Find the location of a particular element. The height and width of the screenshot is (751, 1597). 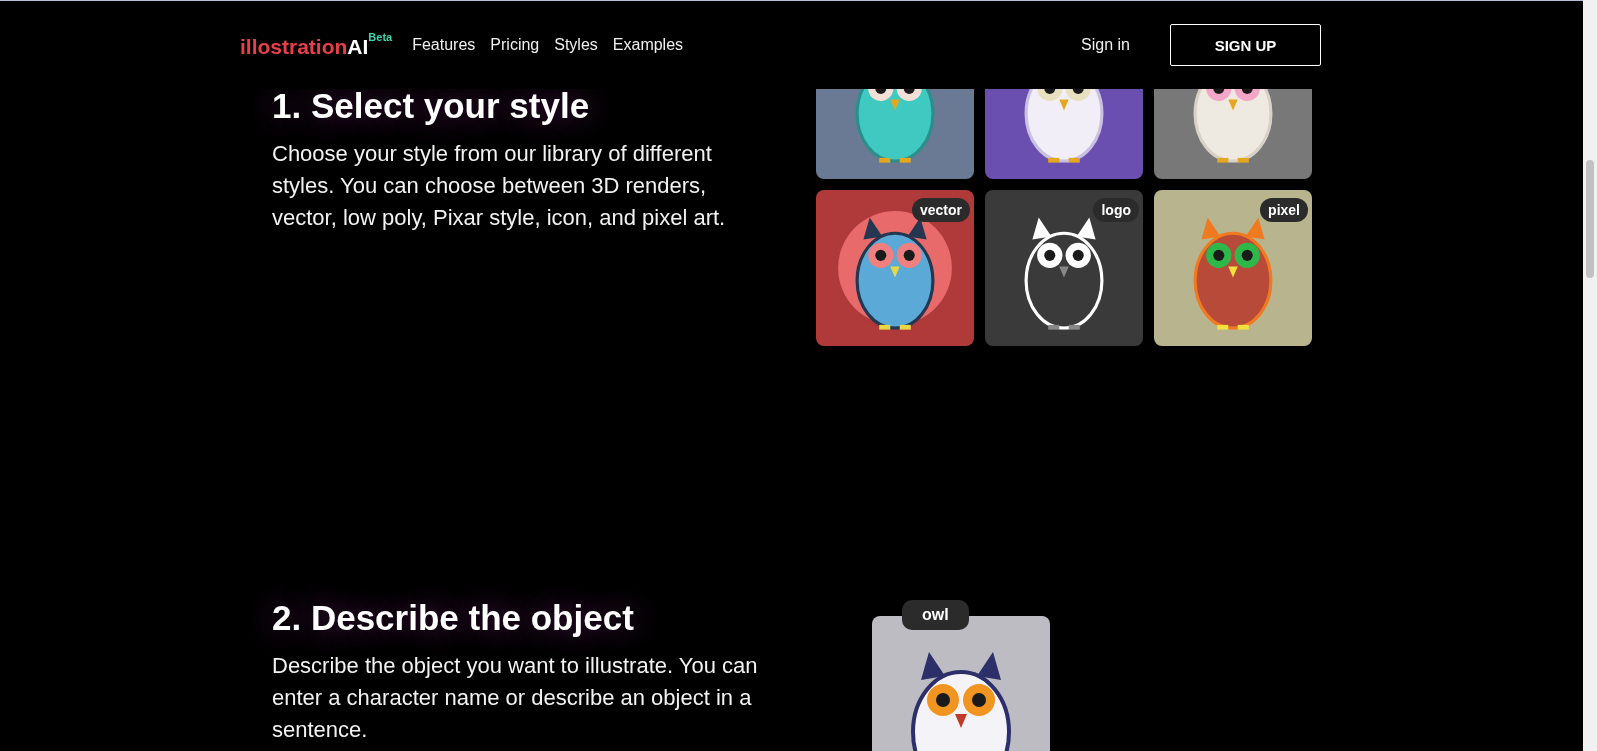

section-heading: 2. Describe the object is located at coordinates (453, 618).